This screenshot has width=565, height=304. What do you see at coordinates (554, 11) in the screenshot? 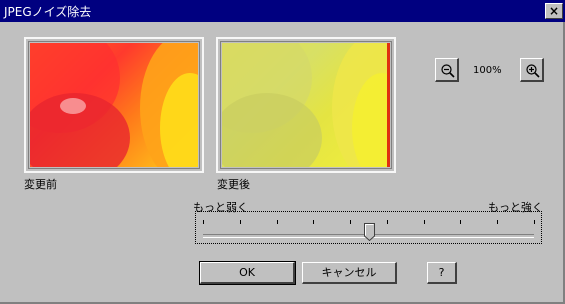
I see `close-button: ×` at bounding box center [554, 11].